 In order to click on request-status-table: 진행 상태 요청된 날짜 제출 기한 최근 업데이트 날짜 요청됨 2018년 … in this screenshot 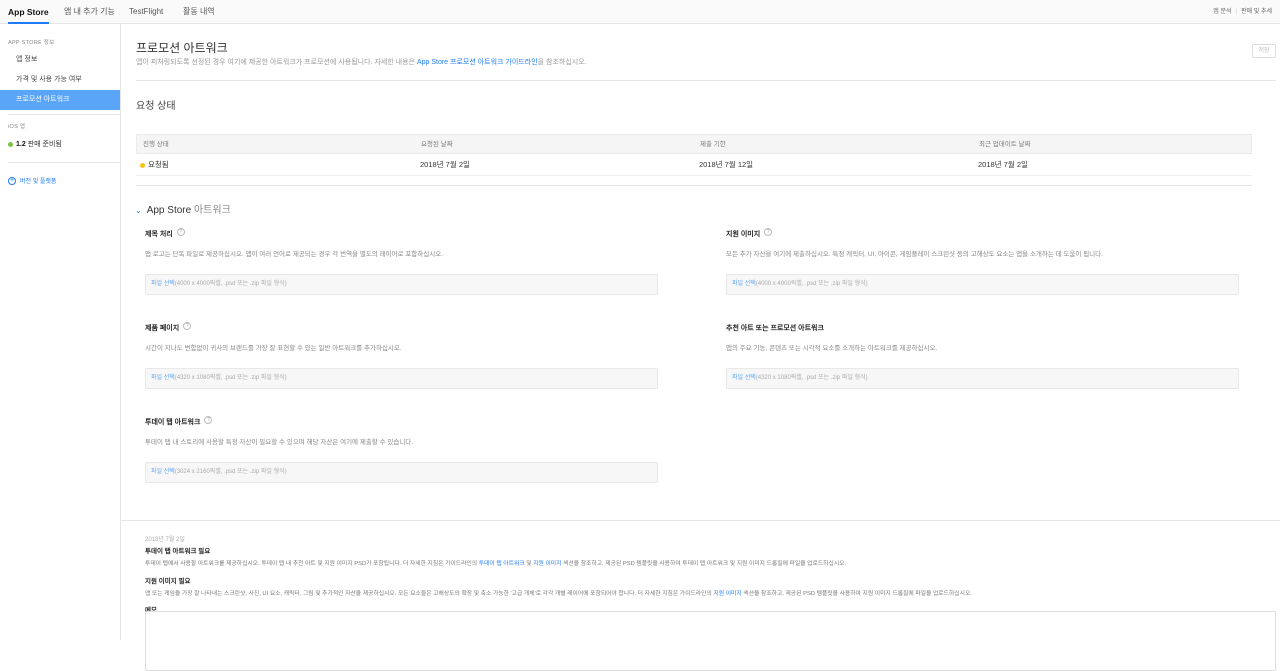, I will do `click(694, 155)`.